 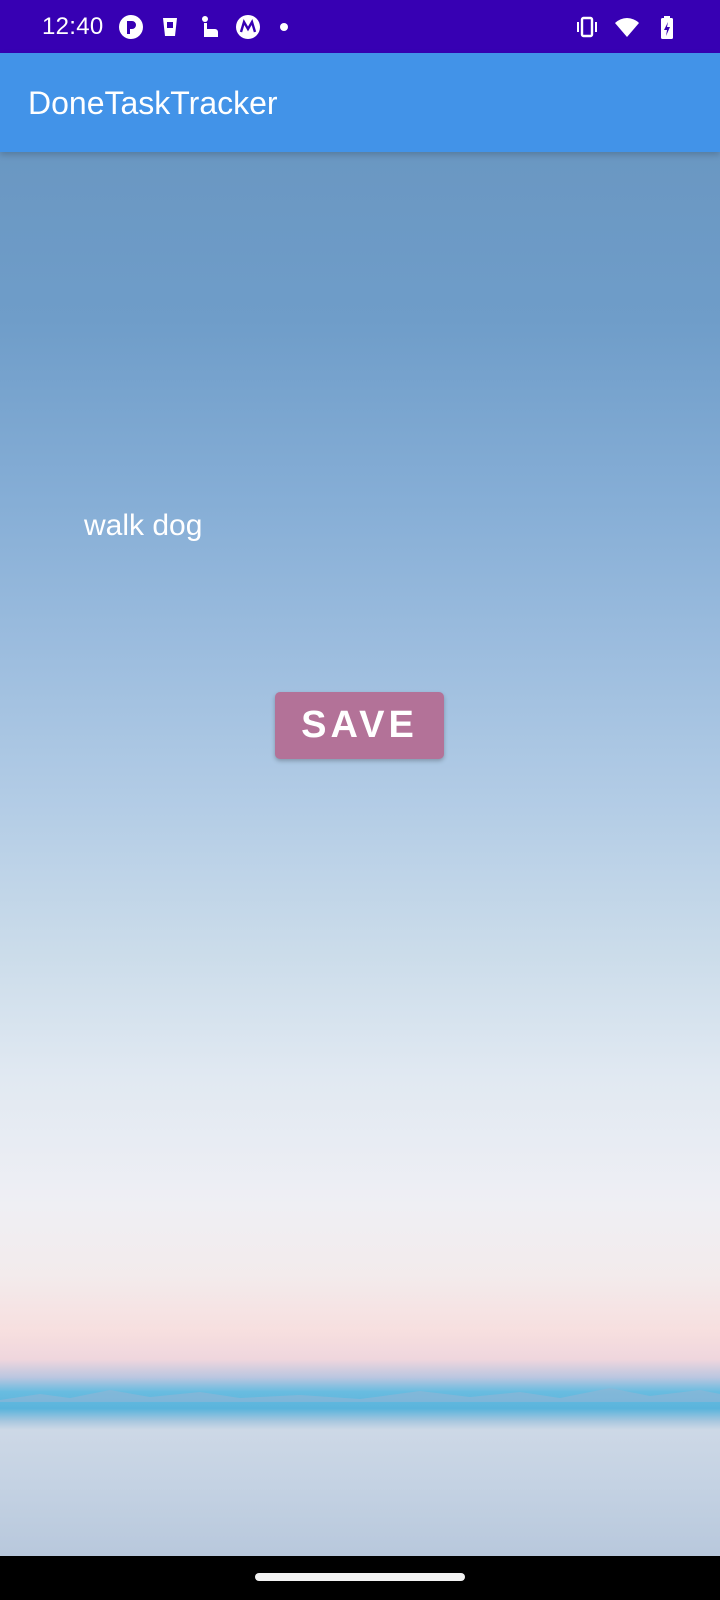 What do you see at coordinates (359, 725) in the screenshot?
I see `save-button: SAVE` at bounding box center [359, 725].